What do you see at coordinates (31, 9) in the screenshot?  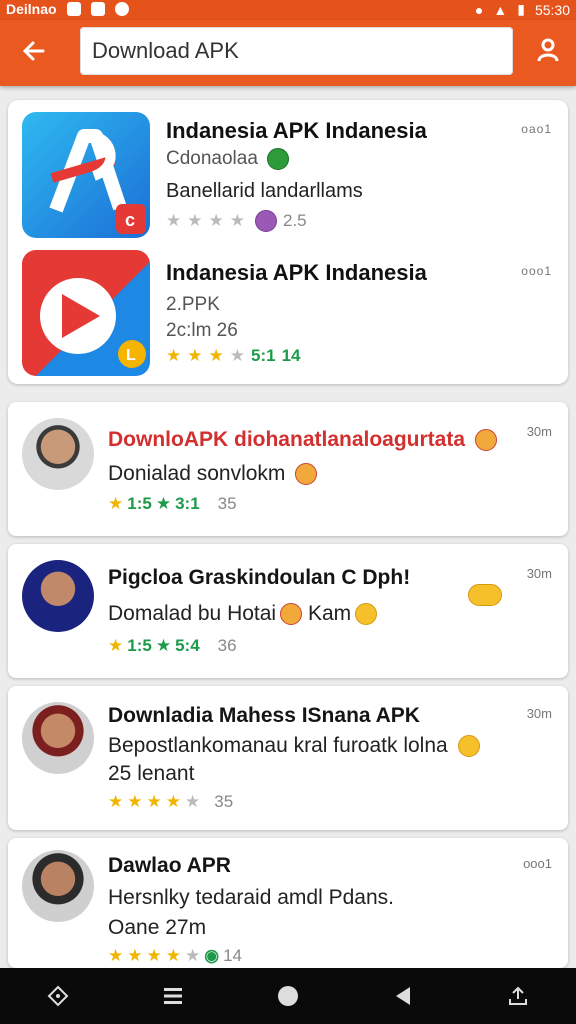 I see `carrier-label: Deilnao` at bounding box center [31, 9].